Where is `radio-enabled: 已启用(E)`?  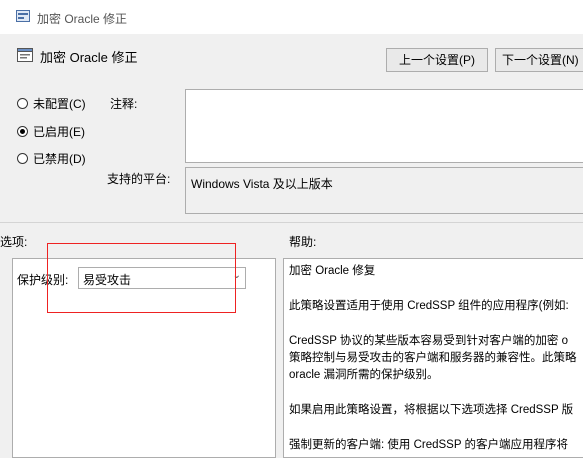 radio-enabled: 已启用(E) is located at coordinates (51, 131).